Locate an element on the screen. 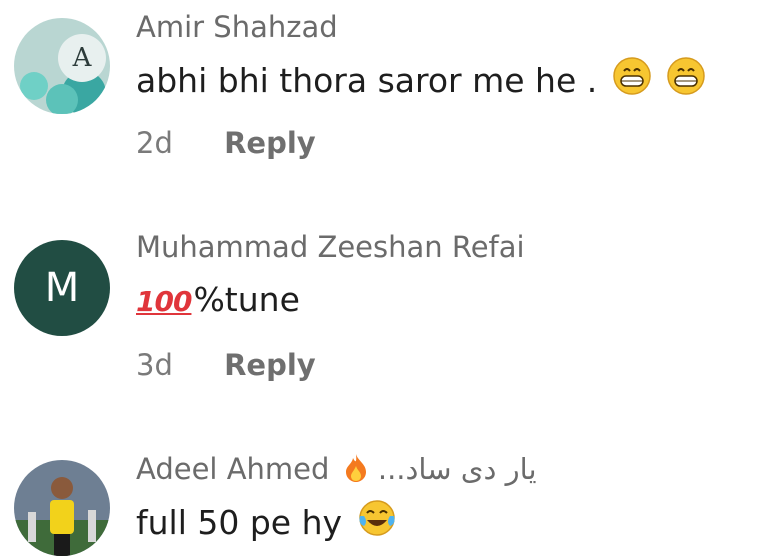 This screenshot has width=760, height=560. avatar: M is located at coordinates (62, 288).